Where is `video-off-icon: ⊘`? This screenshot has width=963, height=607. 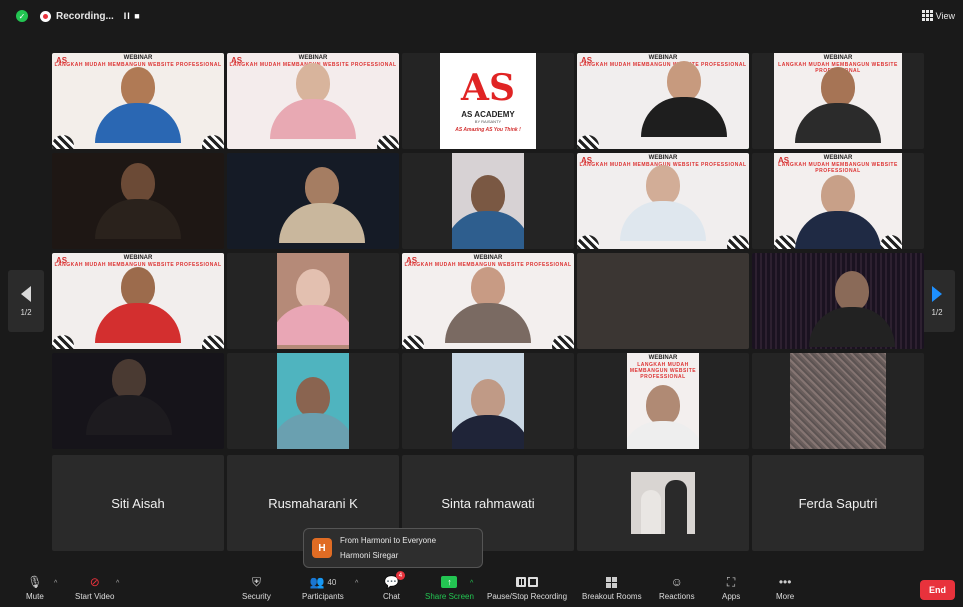 video-off-icon: ⊘ is located at coordinates (94, 582).